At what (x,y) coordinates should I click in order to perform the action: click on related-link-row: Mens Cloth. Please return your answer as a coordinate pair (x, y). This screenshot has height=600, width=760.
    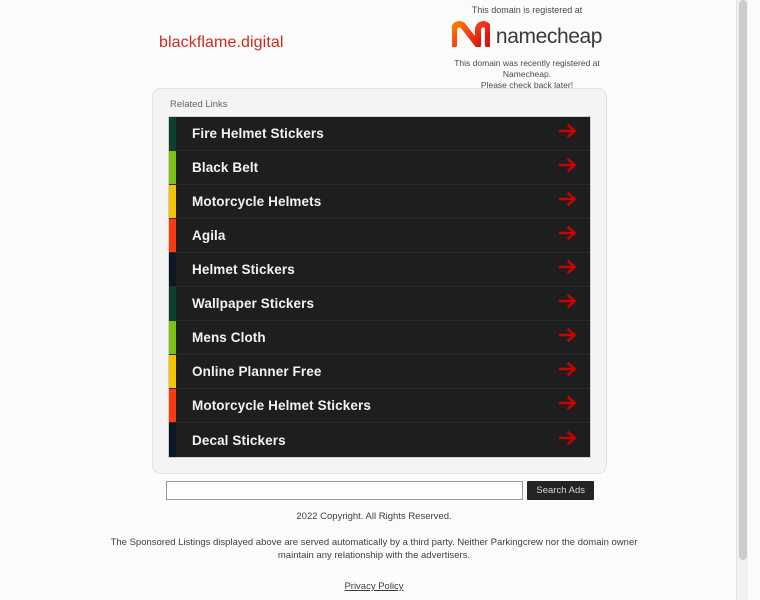
    Looking at the image, I should click on (379, 338).